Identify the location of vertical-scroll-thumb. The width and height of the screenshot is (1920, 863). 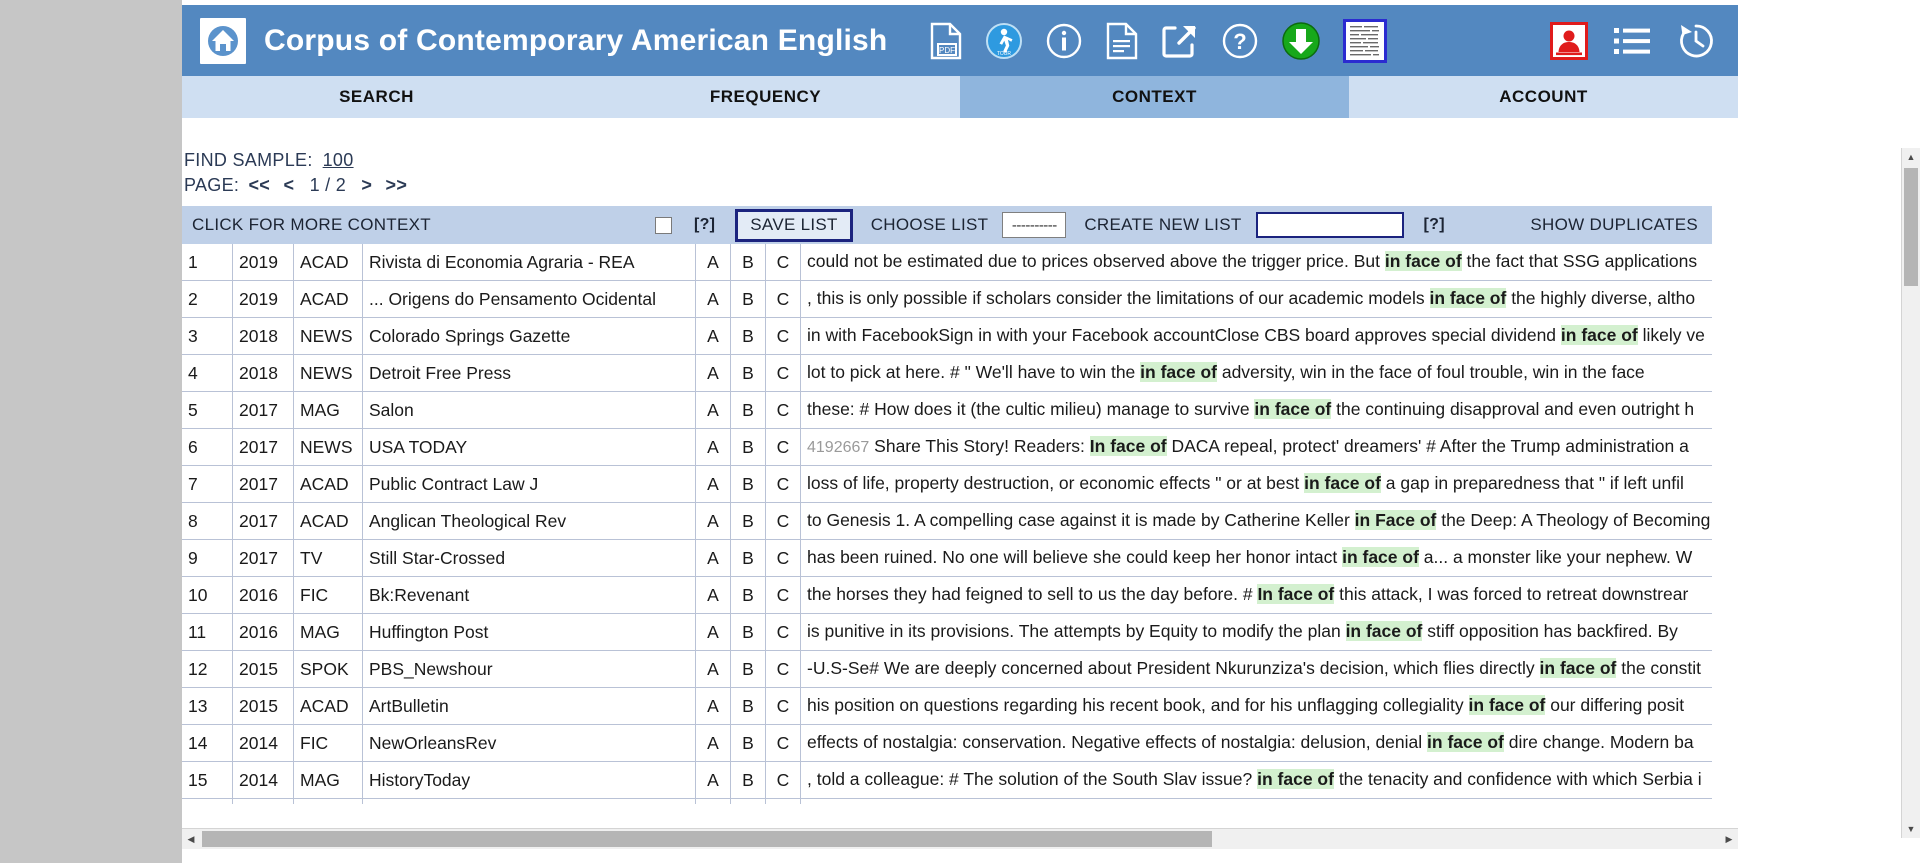
(1911, 227).